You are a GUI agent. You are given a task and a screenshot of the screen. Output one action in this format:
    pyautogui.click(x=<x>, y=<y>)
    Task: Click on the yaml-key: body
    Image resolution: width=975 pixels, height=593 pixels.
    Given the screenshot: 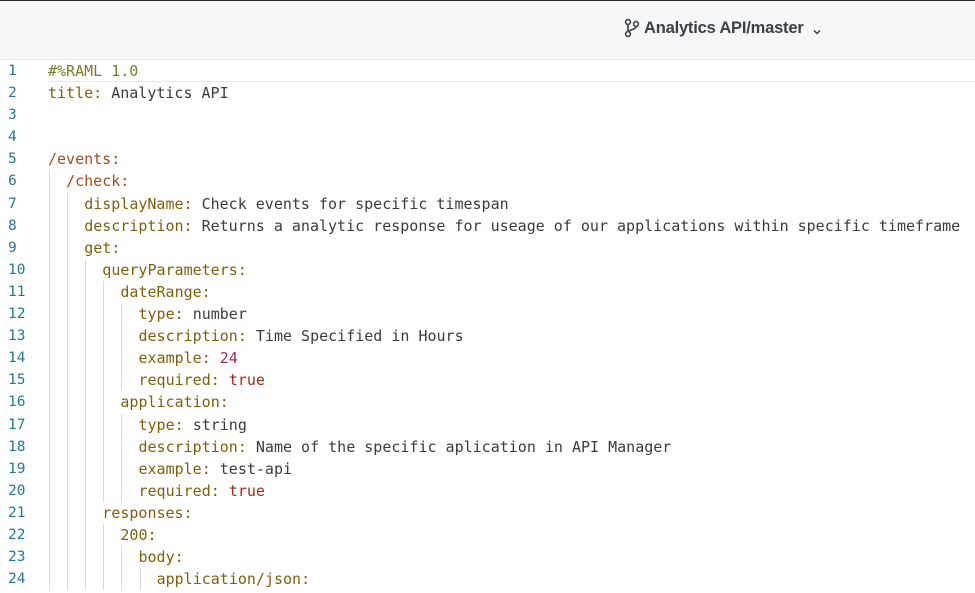 What is the action you would take?
    pyautogui.click(x=156, y=557)
    